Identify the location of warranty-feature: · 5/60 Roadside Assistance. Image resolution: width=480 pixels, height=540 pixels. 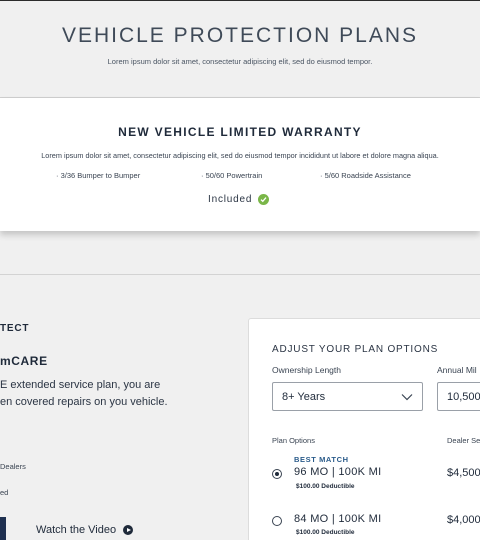
(365, 175).